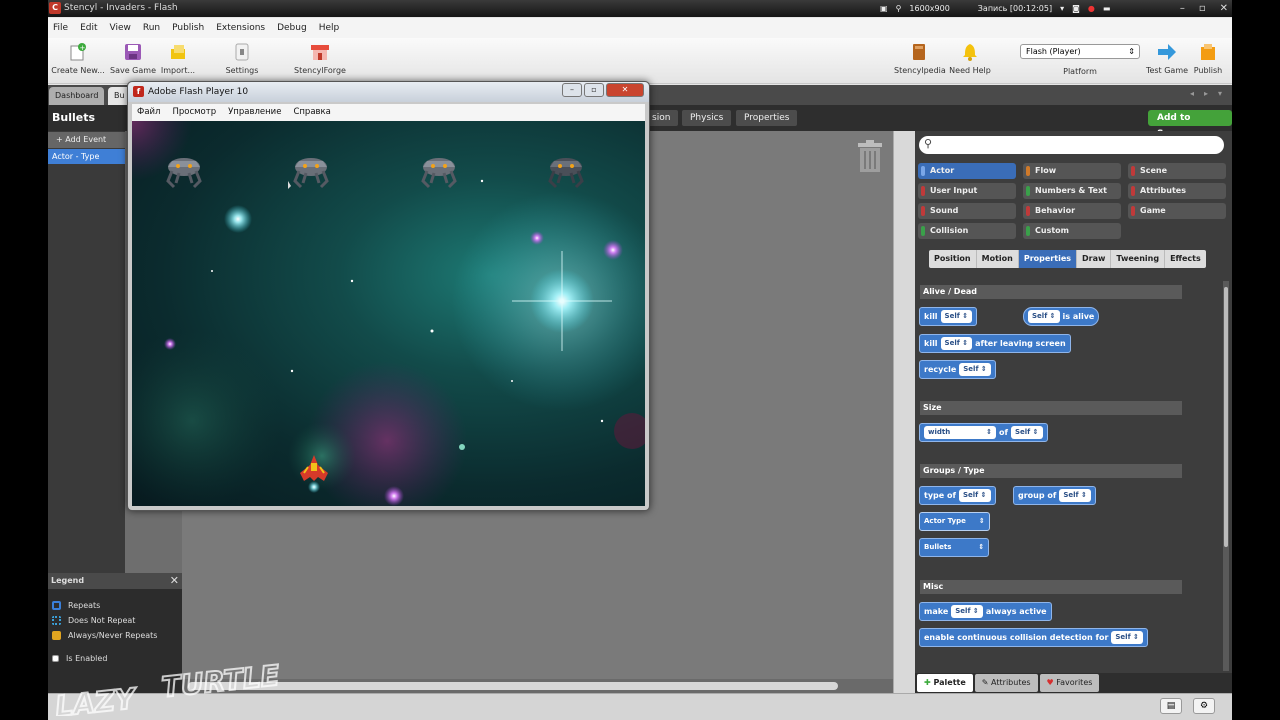 The width and height of the screenshot is (1280, 720). I want to click on block-kill: kill Self ⇕, so click(948, 316).